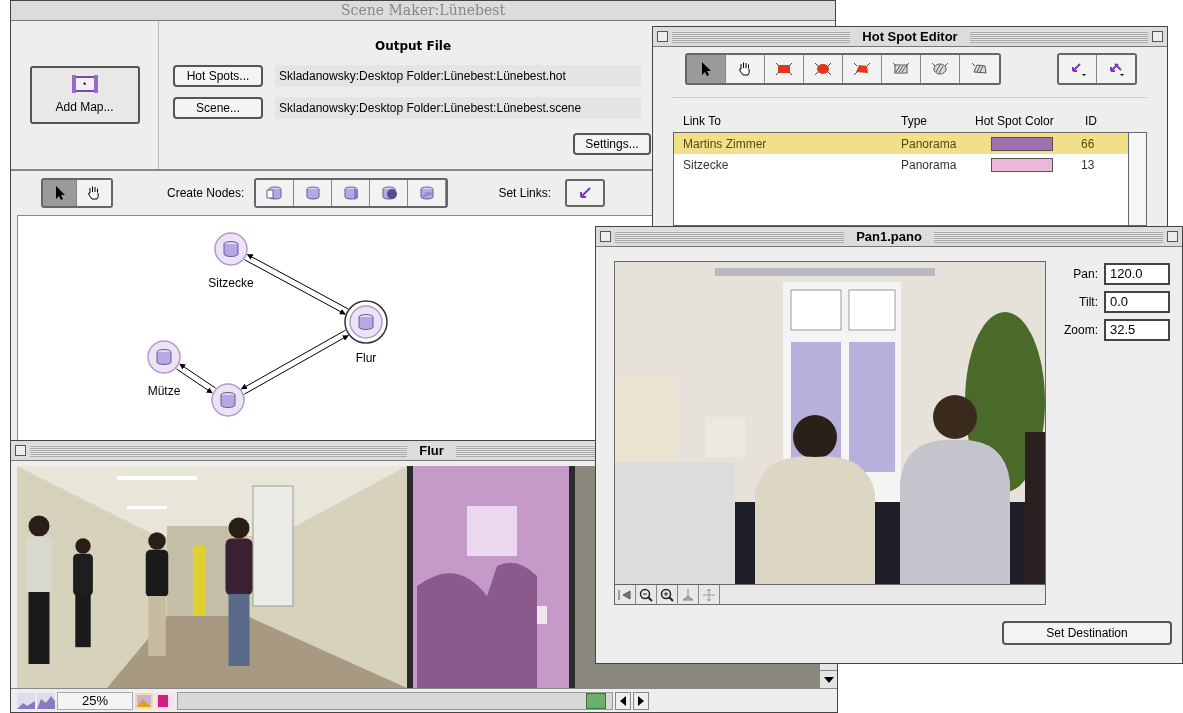  I want to click on oval-hotspot-icon, so click(823, 69).